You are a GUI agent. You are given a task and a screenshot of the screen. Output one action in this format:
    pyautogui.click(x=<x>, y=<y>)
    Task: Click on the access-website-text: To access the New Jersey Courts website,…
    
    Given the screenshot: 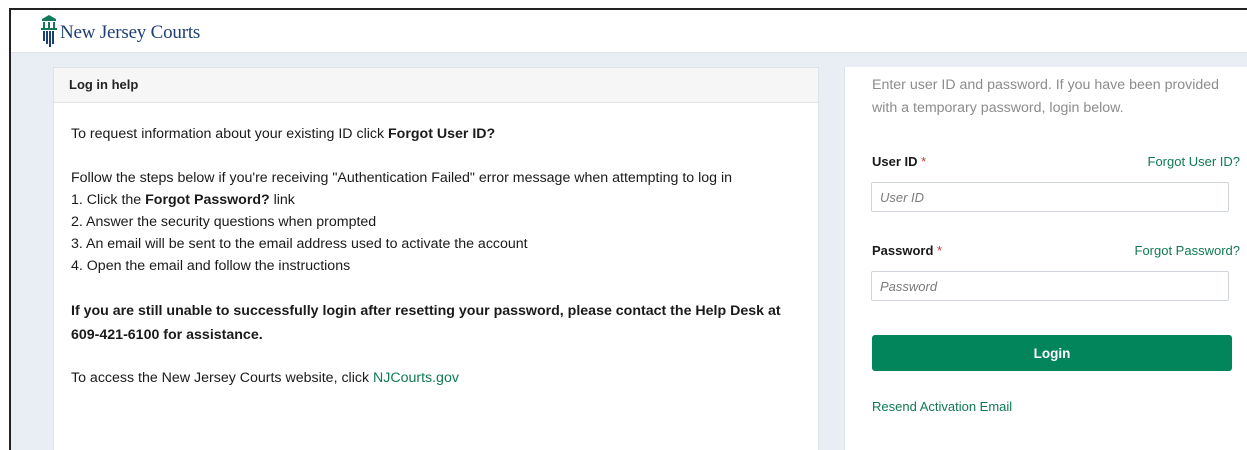 What is the action you would take?
    pyautogui.click(x=436, y=378)
    